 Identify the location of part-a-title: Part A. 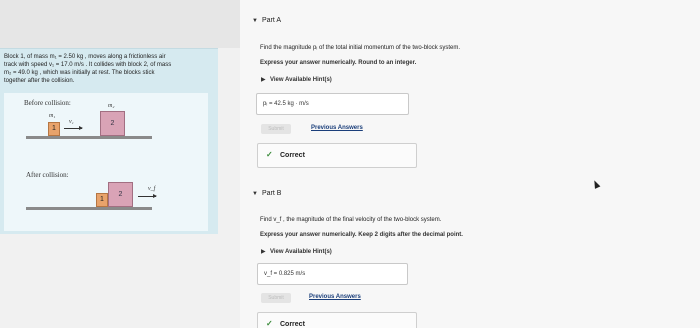
(271, 20).